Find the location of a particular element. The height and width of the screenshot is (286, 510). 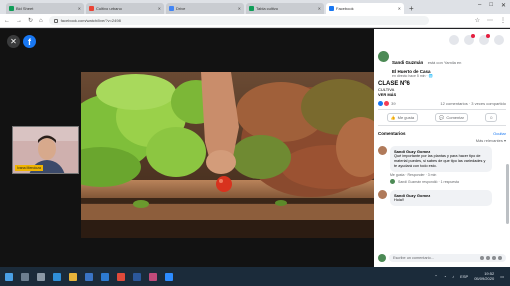

account-avatar is located at coordinates (499, 40).